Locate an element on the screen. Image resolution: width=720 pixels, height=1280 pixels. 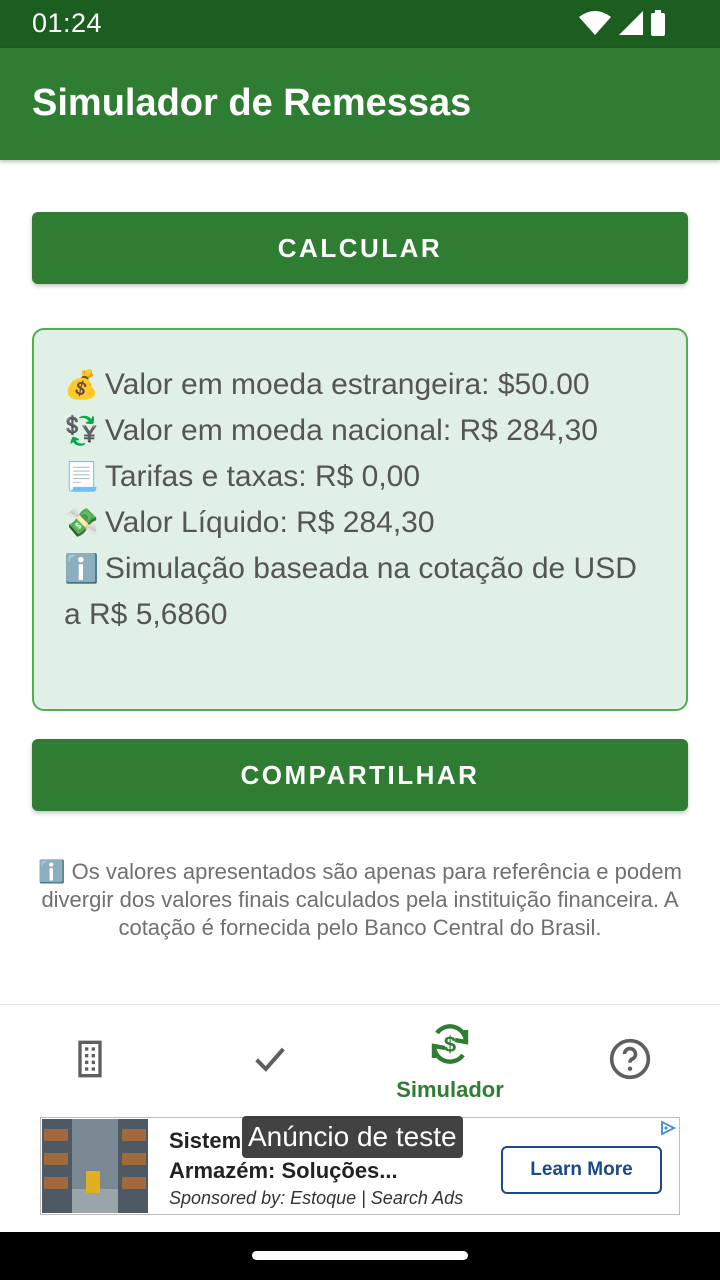
home-gesture-bar is located at coordinates (360, 1255).